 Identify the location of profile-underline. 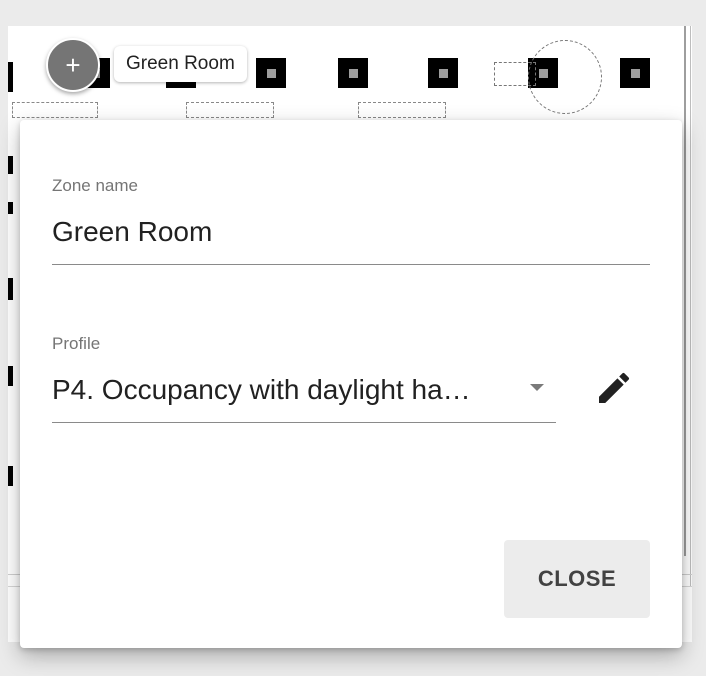
(304, 422).